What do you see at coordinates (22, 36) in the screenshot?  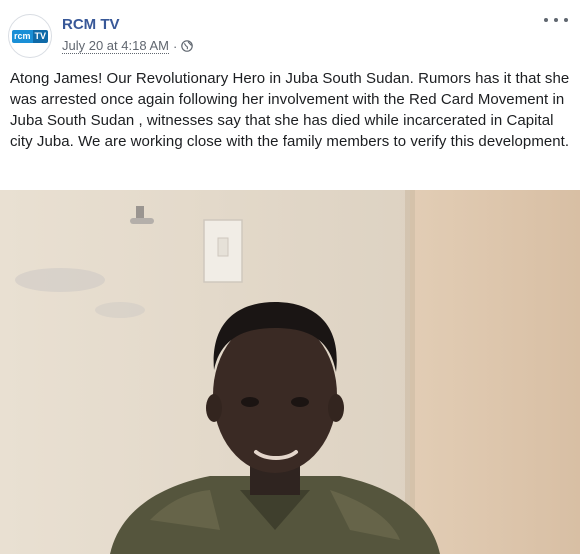 I see `avatar-logo-text-rcm: rcm` at bounding box center [22, 36].